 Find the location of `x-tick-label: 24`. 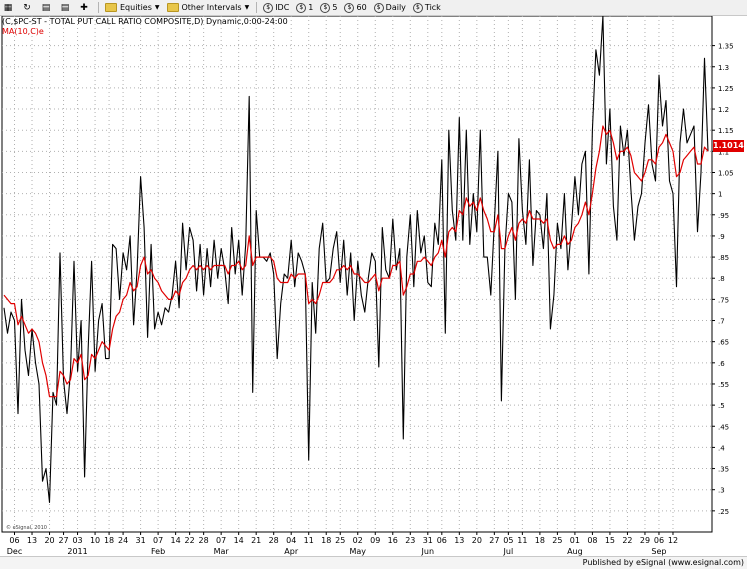

x-tick-label: 24 is located at coordinates (123, 540).